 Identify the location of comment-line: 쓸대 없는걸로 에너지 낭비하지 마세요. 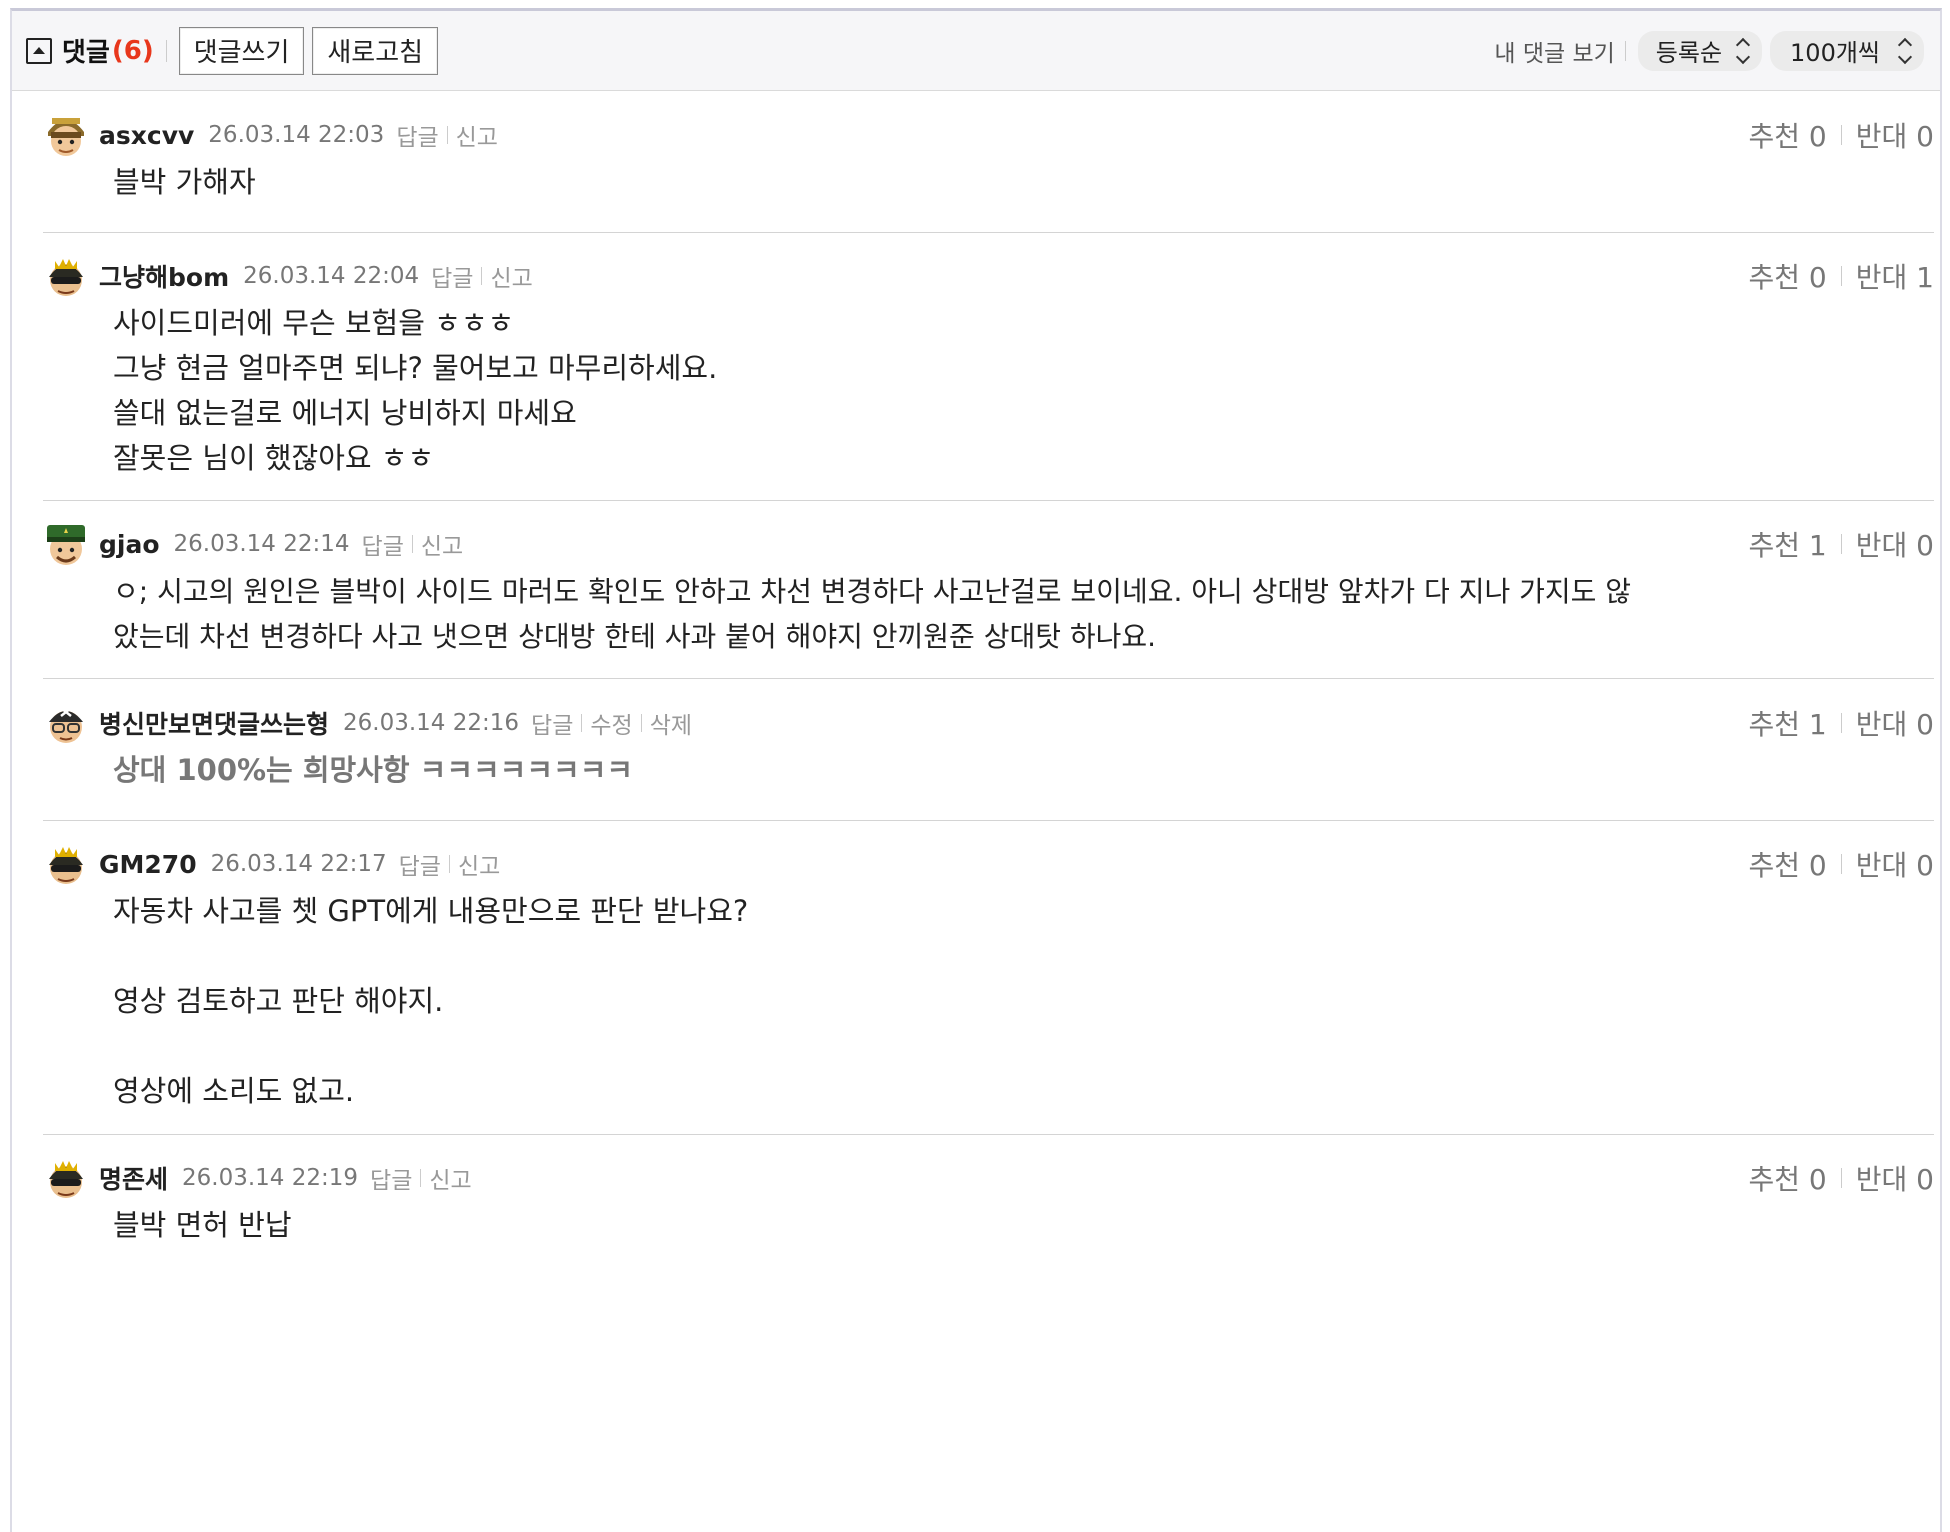
(345, 413).